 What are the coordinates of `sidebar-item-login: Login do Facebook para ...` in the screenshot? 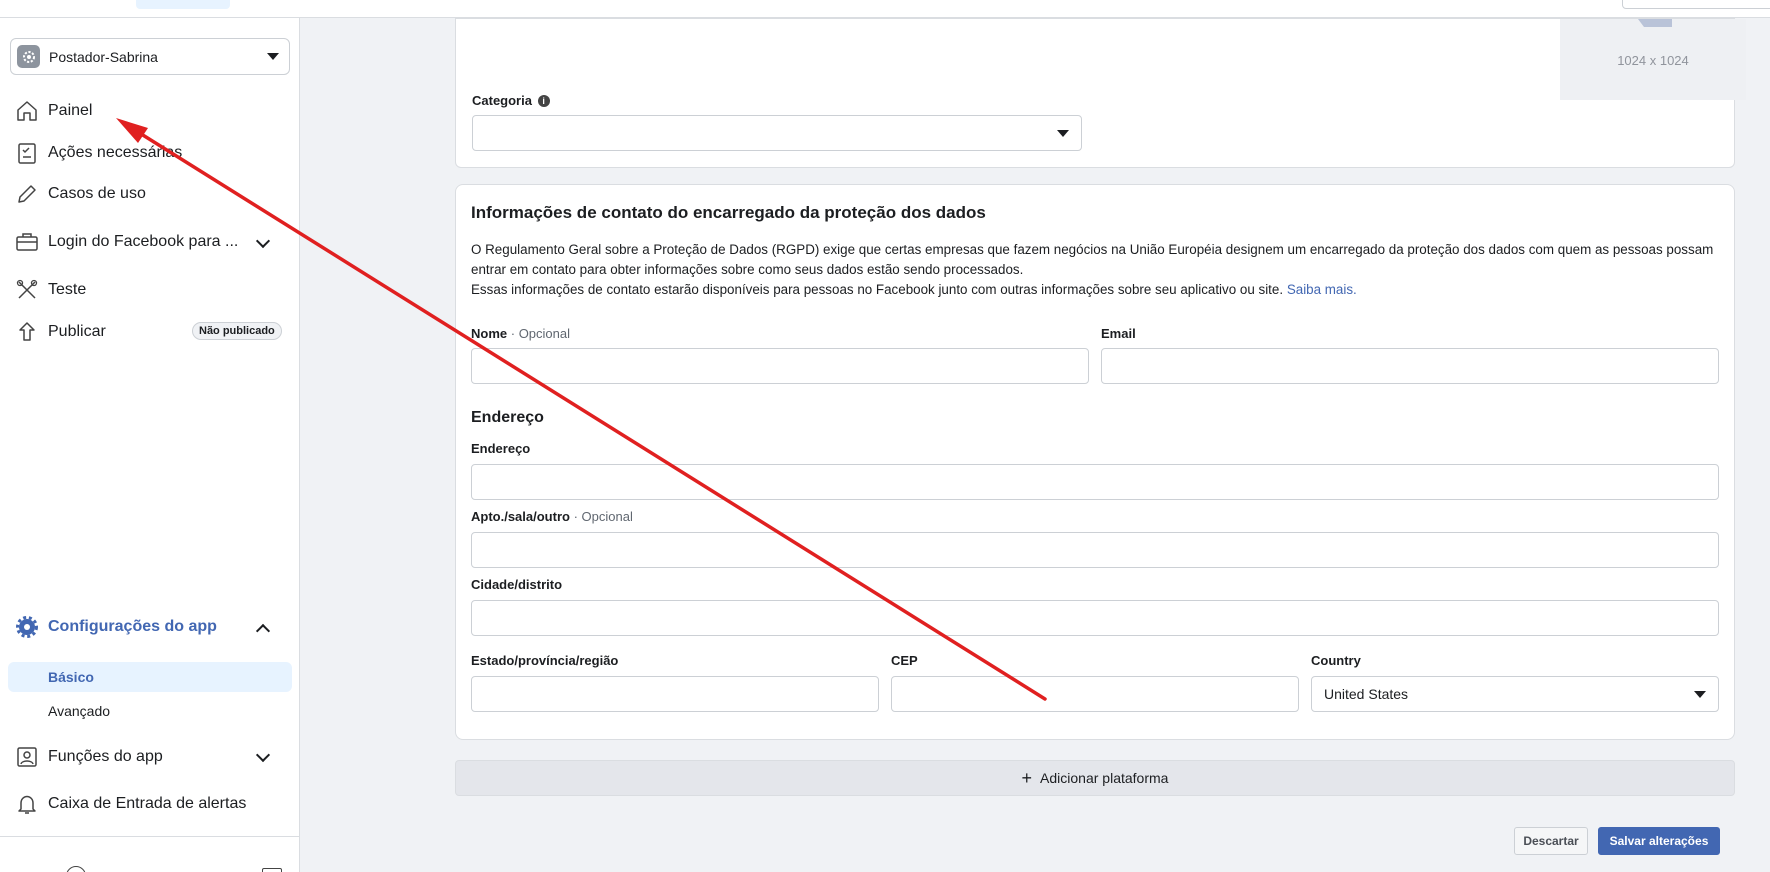 It's located at (126, 242).